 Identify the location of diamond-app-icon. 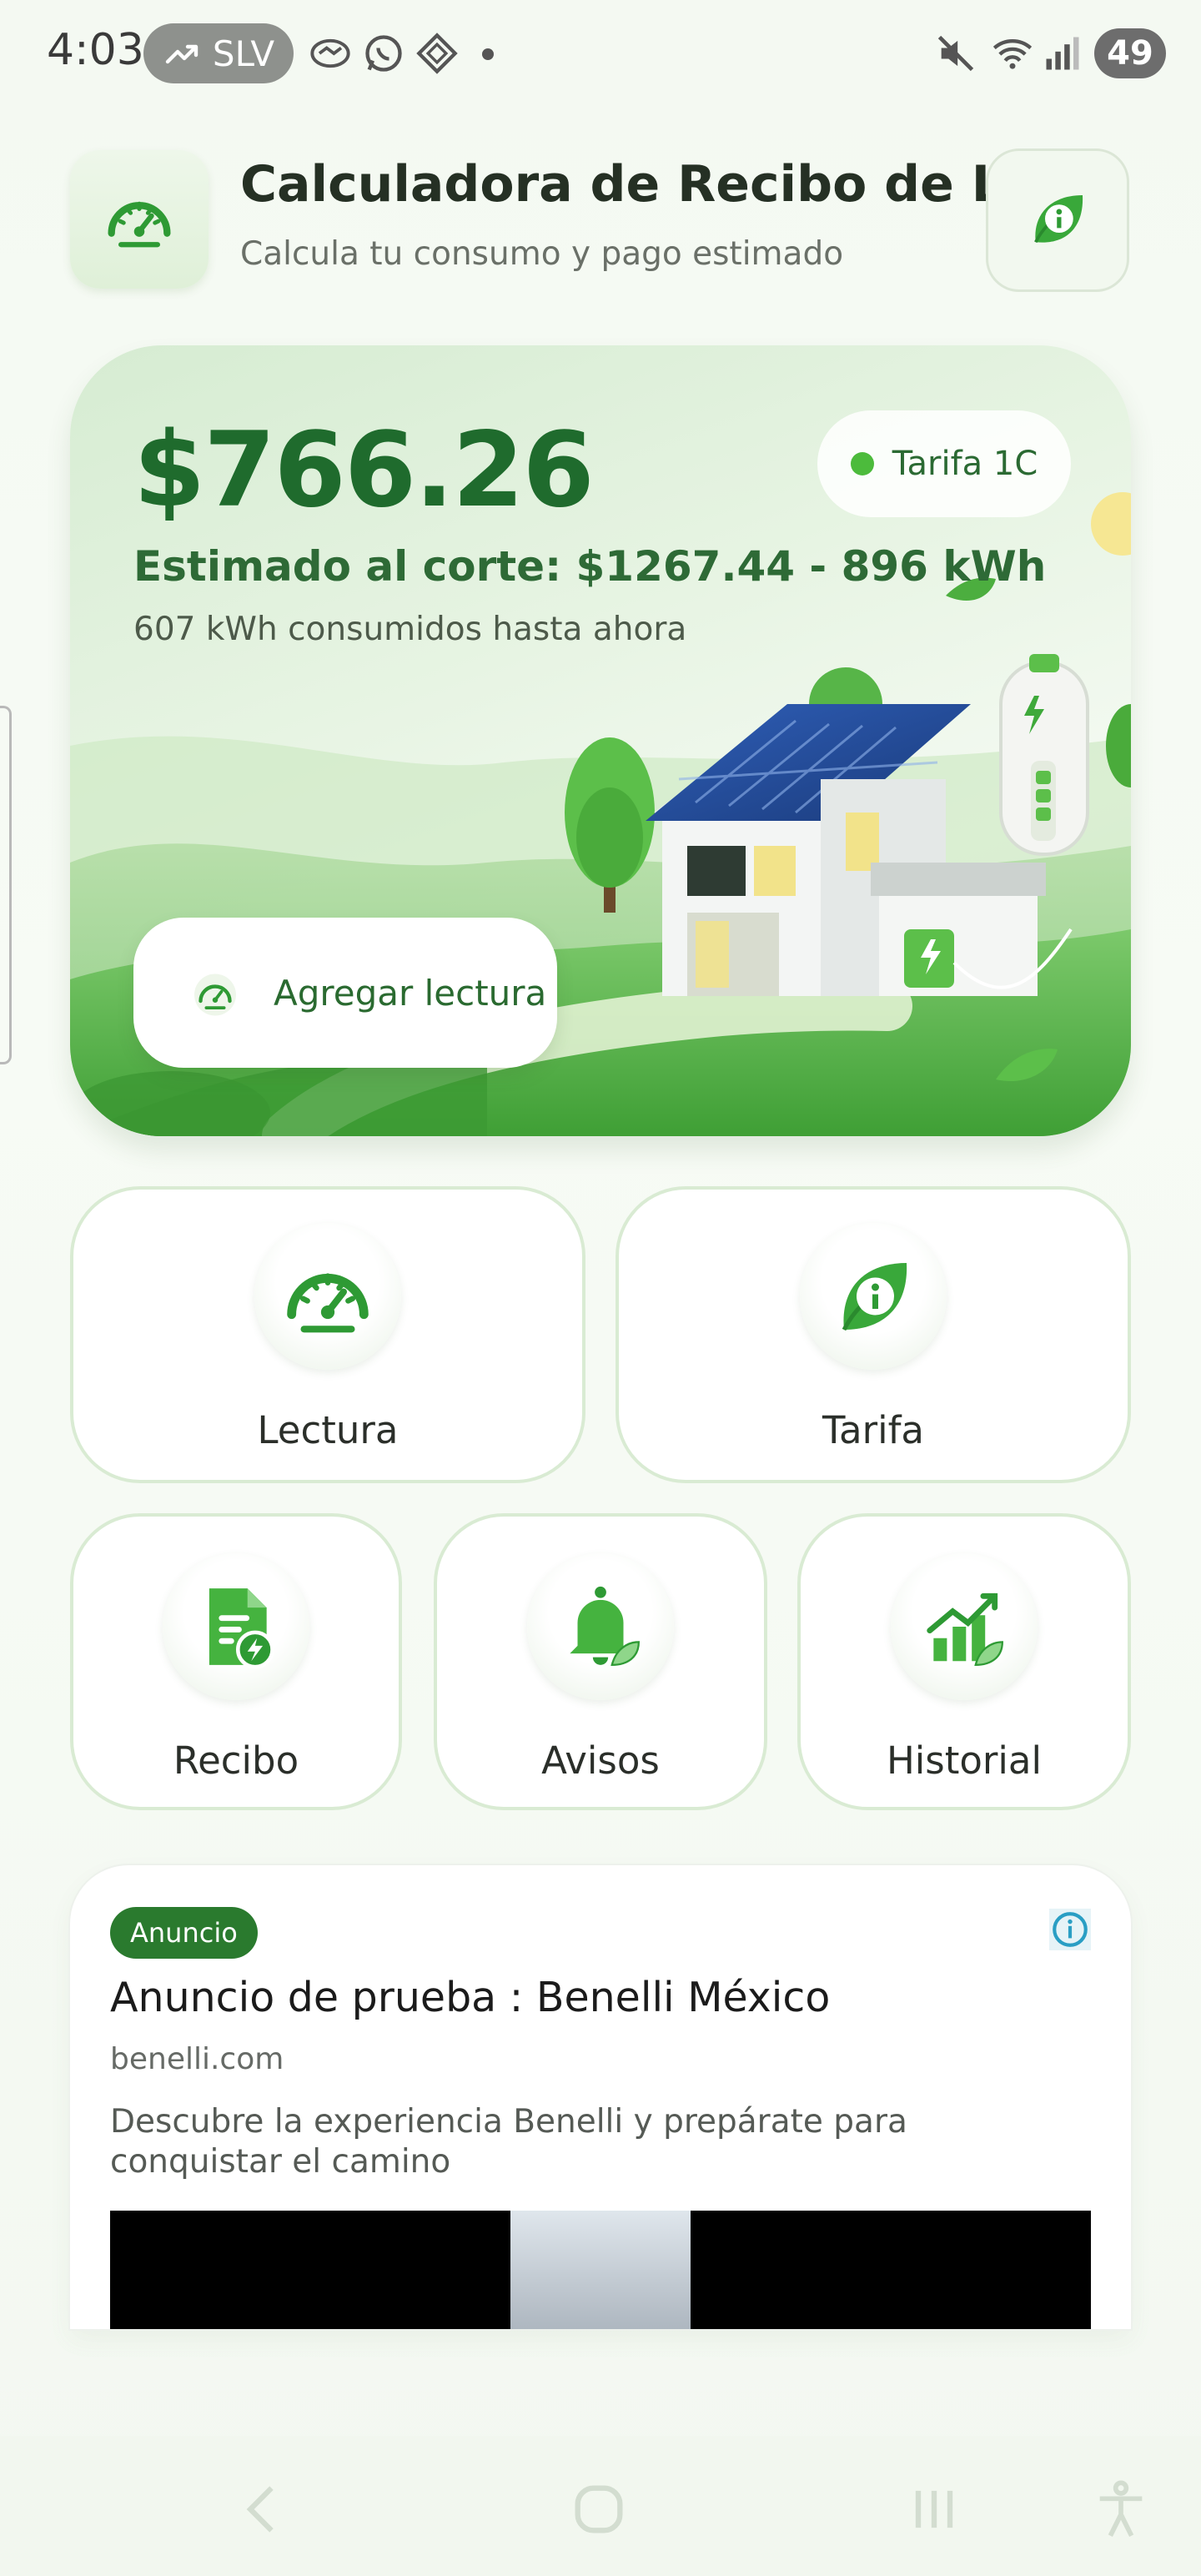
(437, 53).